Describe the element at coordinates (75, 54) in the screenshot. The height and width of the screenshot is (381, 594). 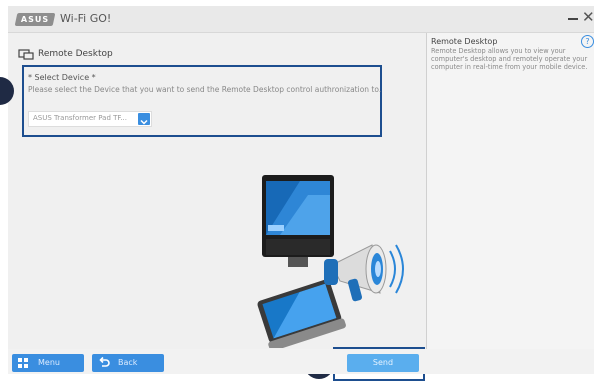
I see `section-title: Remote Desktop` at that location.